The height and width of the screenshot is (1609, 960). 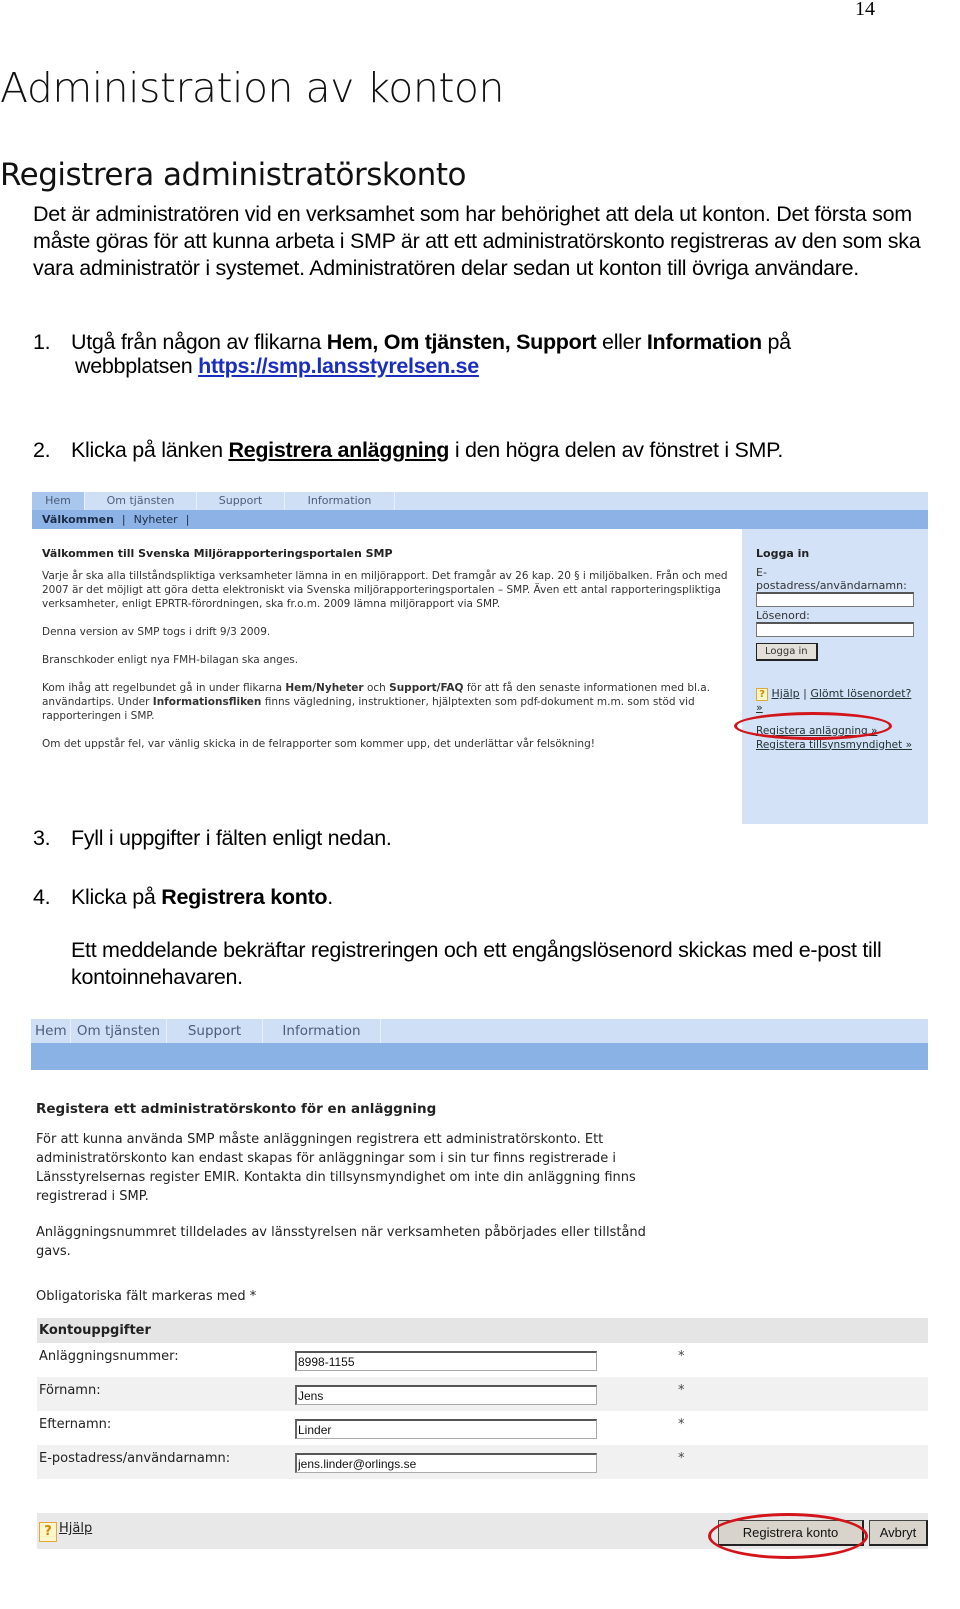 I want to click on sub-navigation, so click(x=479, y=1056).